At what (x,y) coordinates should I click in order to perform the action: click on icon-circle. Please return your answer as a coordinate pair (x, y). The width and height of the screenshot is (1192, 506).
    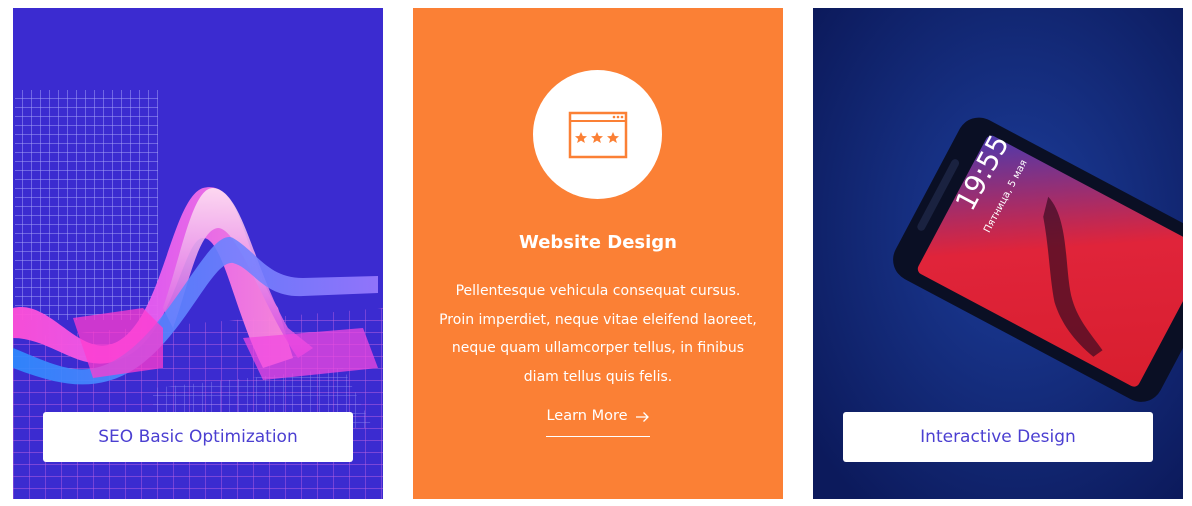
    Looking at the image, I should click on (597, 134).